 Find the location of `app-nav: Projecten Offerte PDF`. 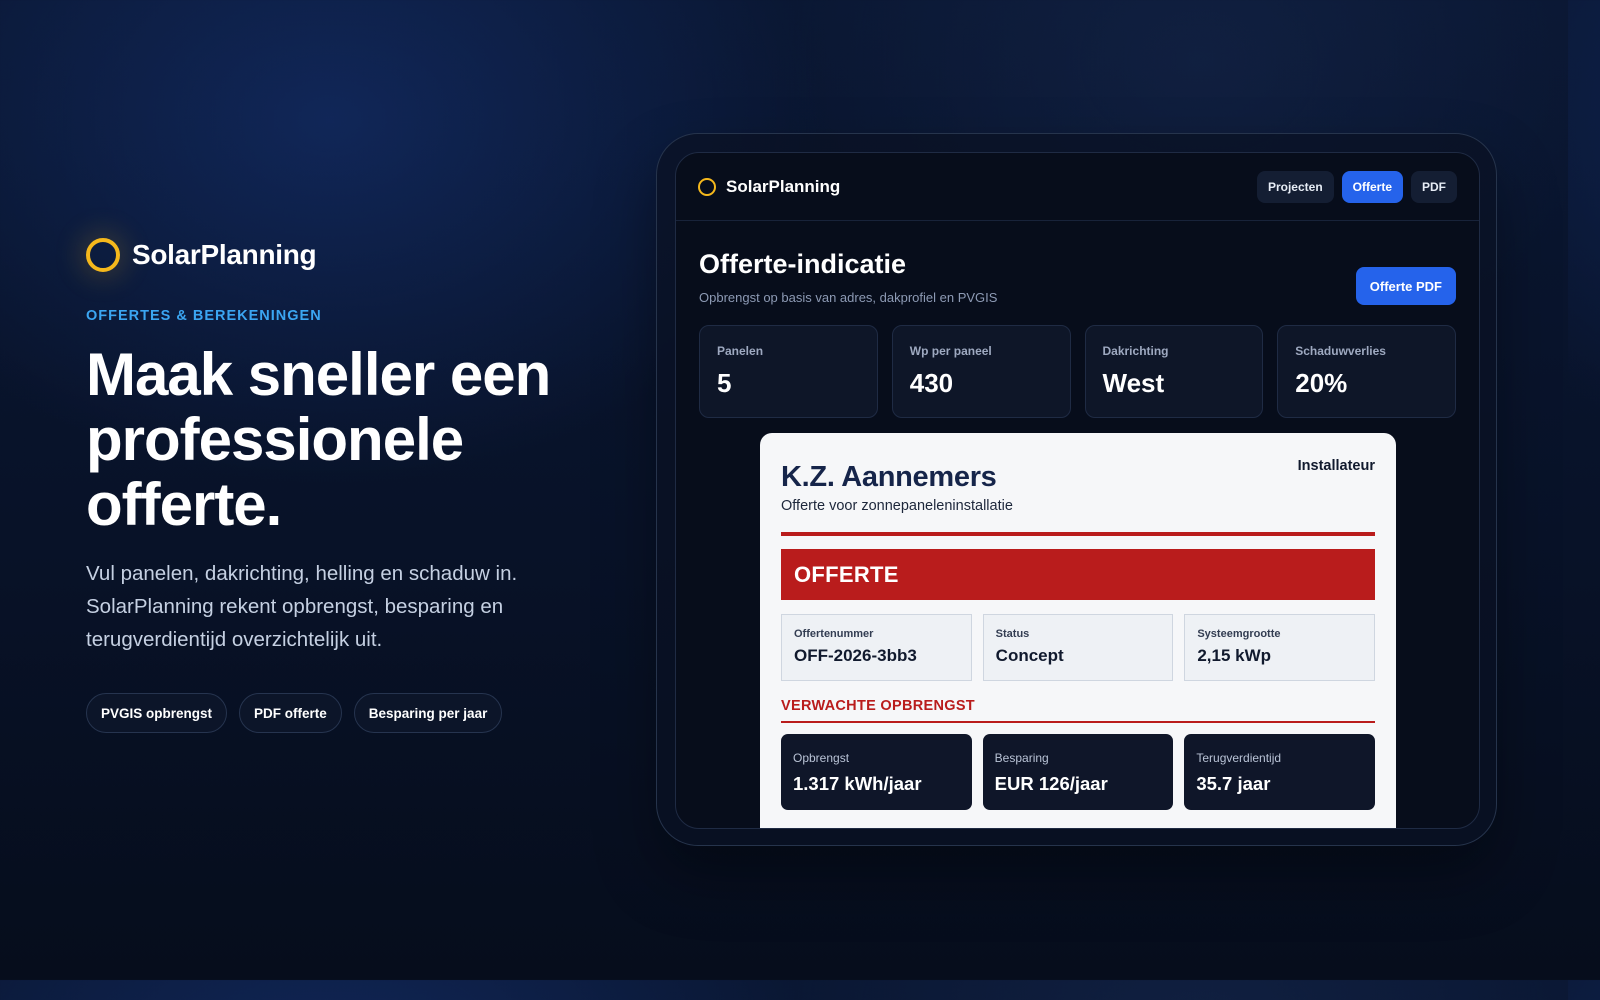

app-nav: Projecten Offerte PDF is located at coordinates (1356, 186).